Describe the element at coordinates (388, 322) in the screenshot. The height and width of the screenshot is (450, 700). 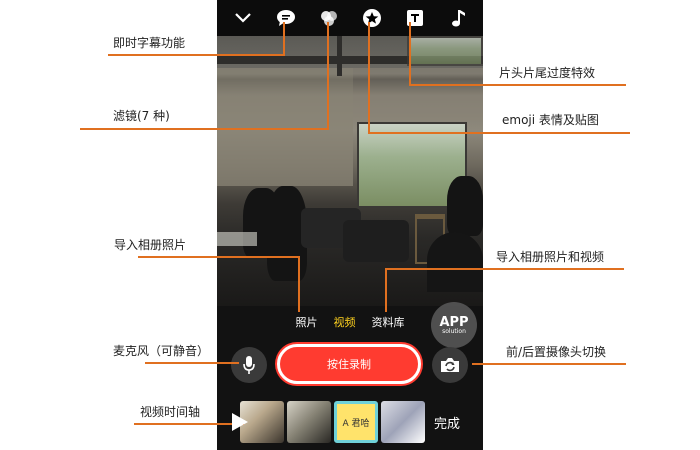
I see `mode-library: 资料库` at that location.